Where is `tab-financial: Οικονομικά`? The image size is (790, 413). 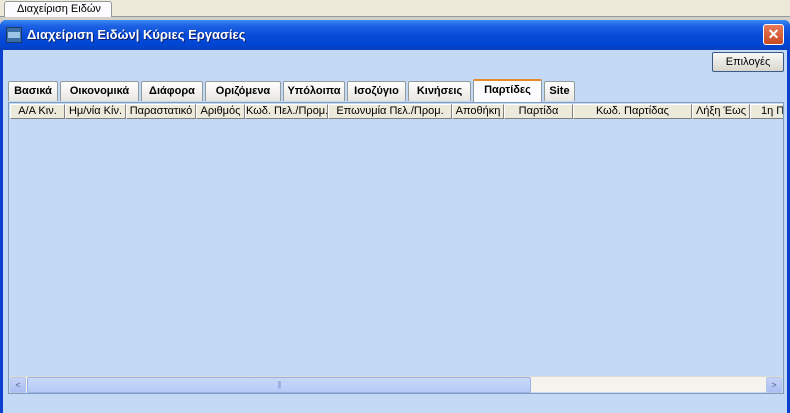
tab-financial: Οικονομικά is located at coordinates (99, 91).